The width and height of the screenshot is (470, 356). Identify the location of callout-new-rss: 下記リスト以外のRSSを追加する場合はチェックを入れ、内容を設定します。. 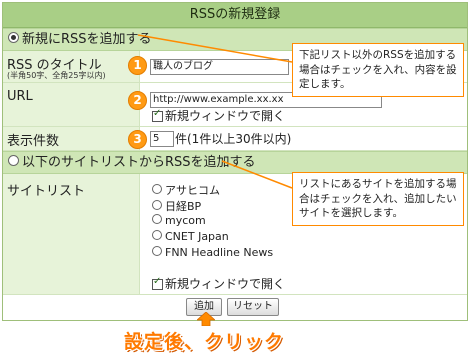
(378, 70).